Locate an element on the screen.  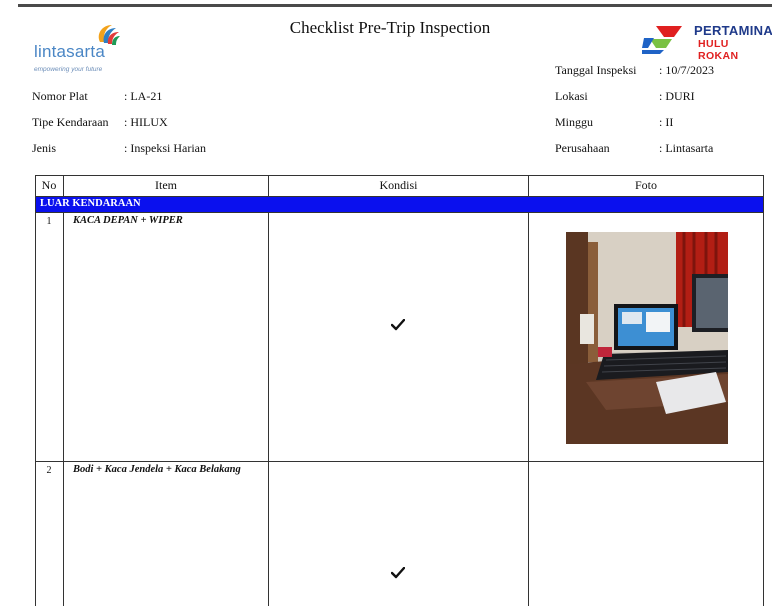
info-label: Perusahaan is located at coordinates (582, 148).